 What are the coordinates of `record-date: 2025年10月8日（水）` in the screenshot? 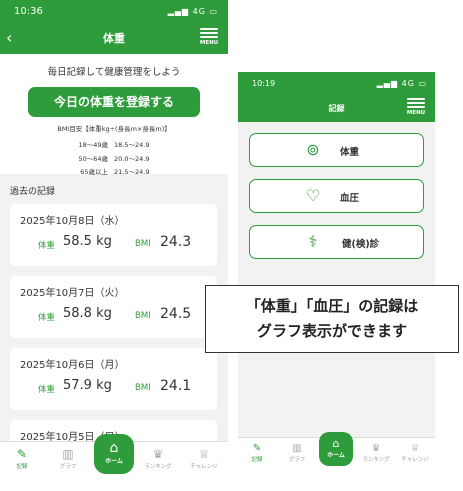 It's located at (72, 221).